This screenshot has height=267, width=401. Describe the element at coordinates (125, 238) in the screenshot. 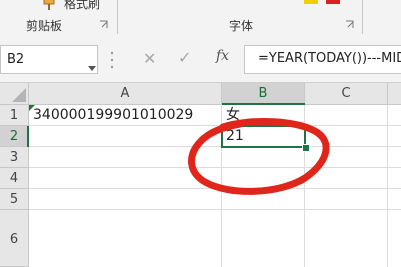

I see `cell-a6` at that location.